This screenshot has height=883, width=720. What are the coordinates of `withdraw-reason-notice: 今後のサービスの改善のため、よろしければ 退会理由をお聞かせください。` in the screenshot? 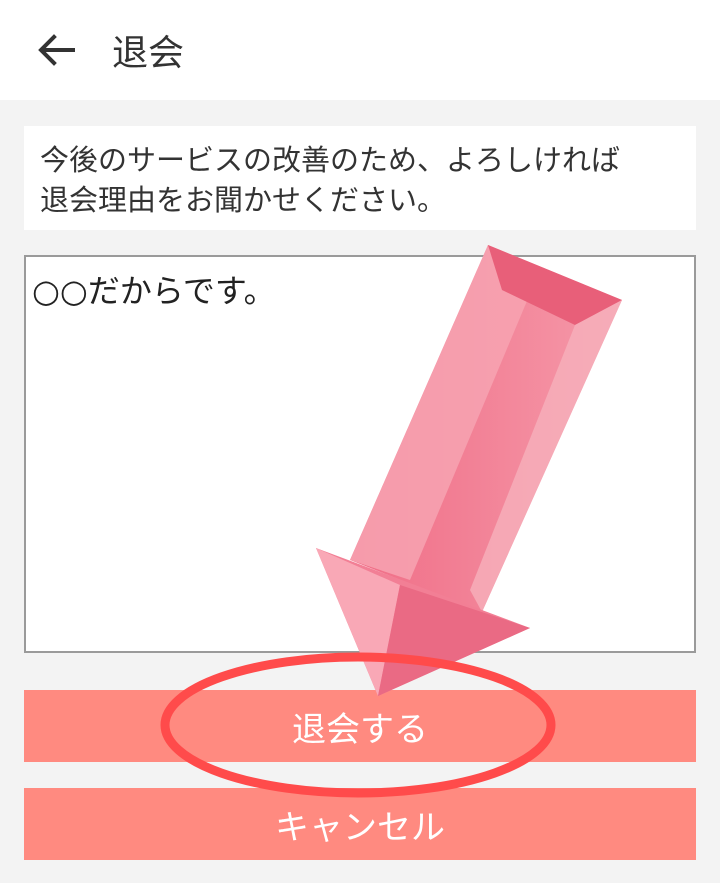 It's located at (360, 178).